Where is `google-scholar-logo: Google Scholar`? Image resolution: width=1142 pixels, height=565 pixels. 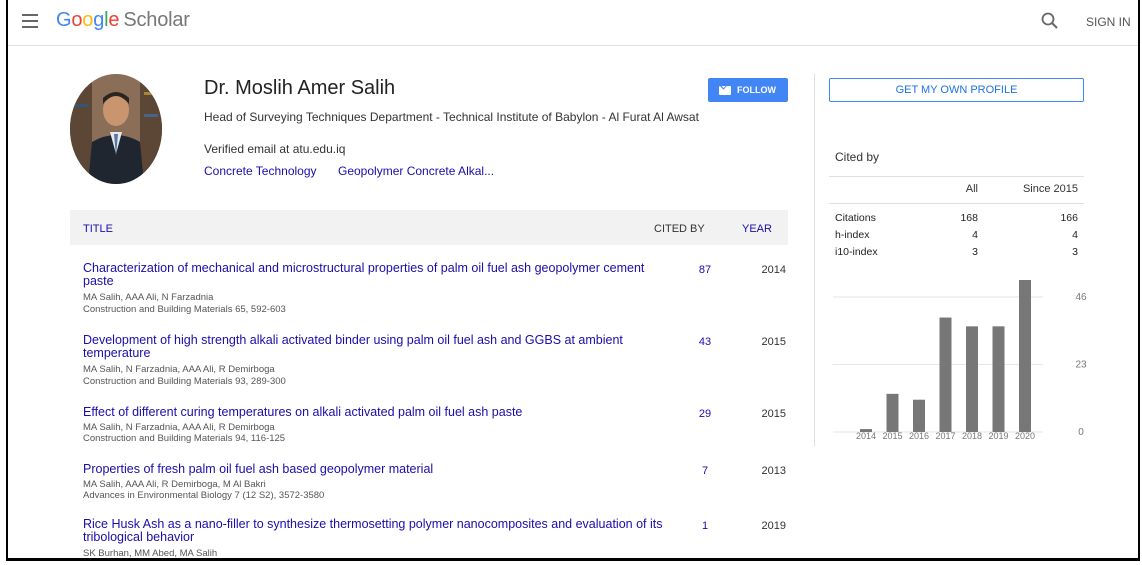
google-scholar-logo: Google Scholar is located at coordinates (123, 20).